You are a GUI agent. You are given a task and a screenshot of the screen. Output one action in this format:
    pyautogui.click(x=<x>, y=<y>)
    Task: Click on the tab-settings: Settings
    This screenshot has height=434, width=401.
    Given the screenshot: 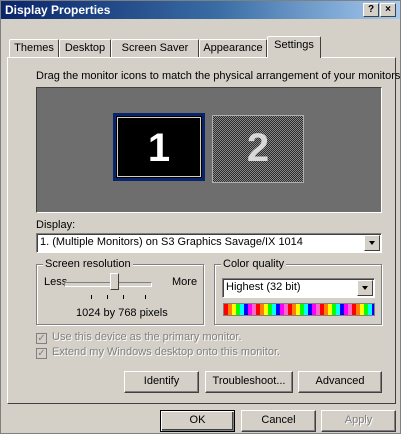 What is the action you would take?
    pyautogui.click(x=294, y=47)
    